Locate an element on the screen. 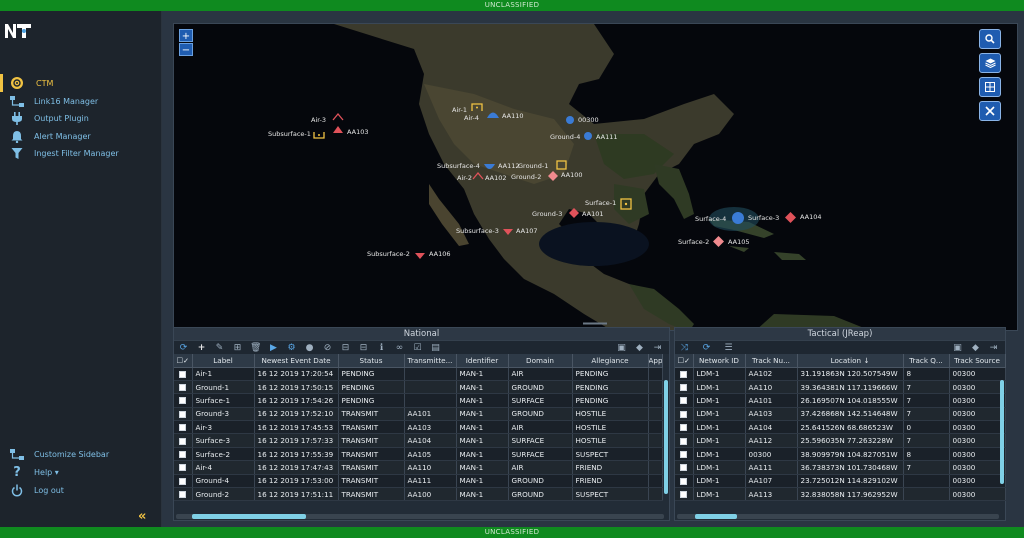  suspect-surface-icon is located at coordinates (718, 241).